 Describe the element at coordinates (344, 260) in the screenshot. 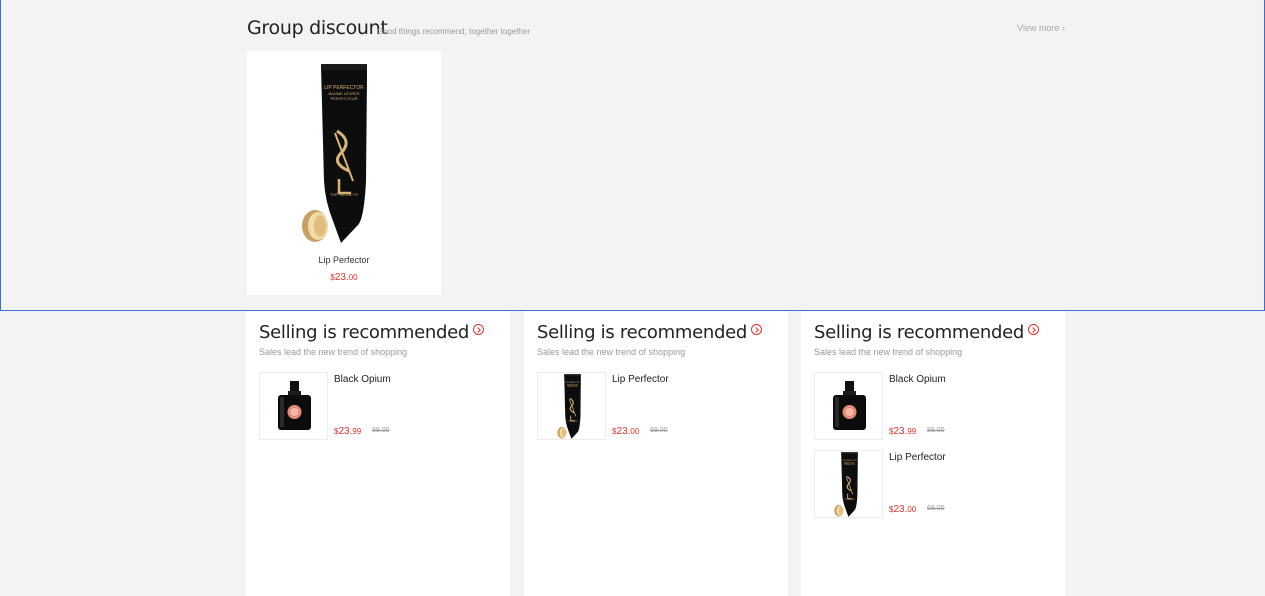

I see `group-product-name: Lip Perfector` at that location.